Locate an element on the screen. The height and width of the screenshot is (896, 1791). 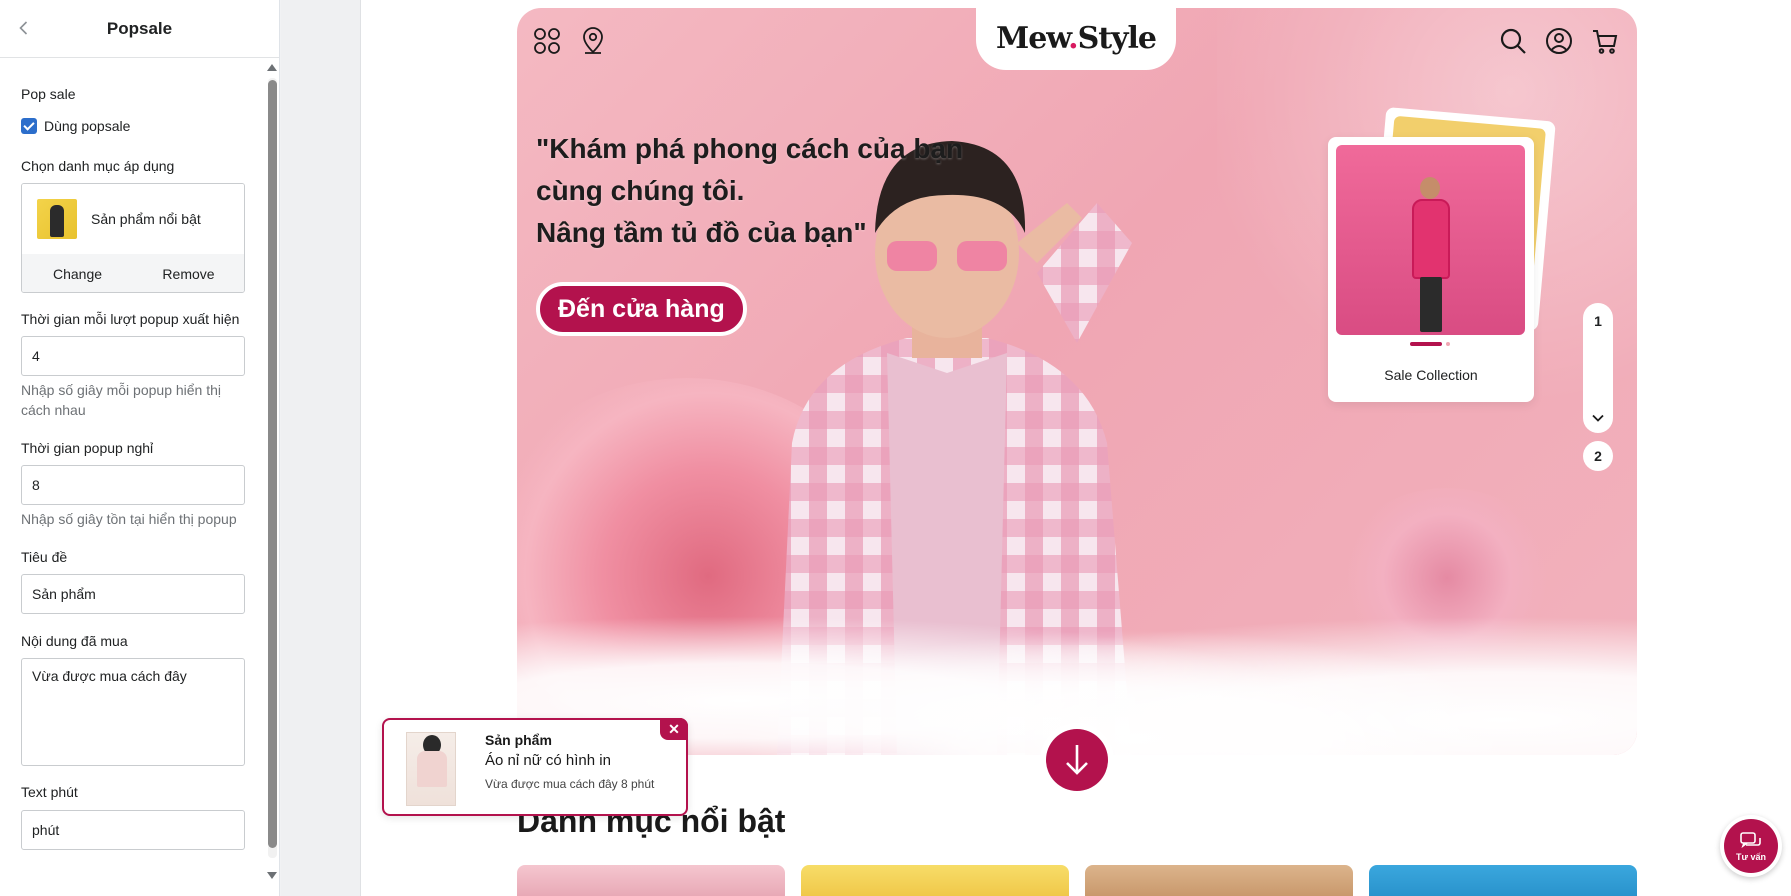
location-icon is located at coordinates (593, 41).